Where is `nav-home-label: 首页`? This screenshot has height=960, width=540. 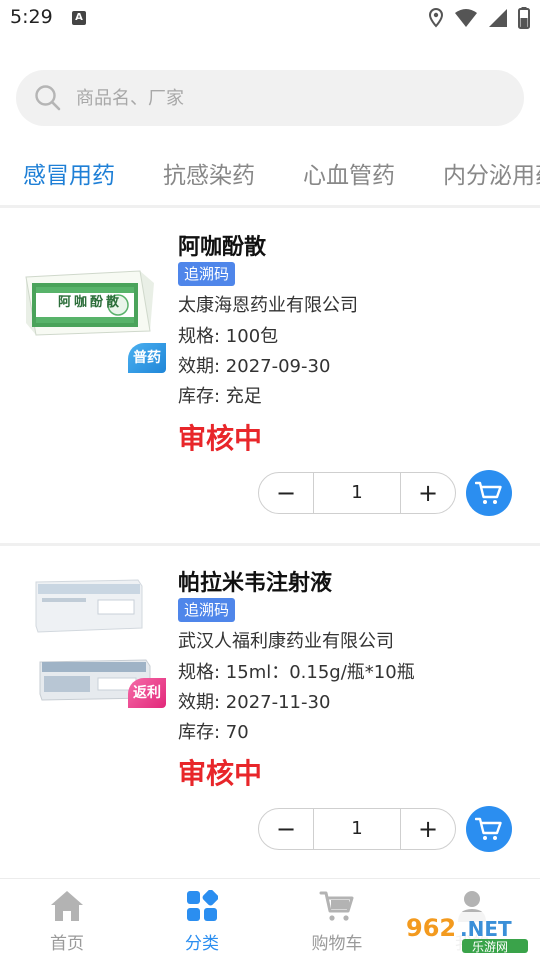 nav-home-label: 首页 is located at coordinates (67, 944).